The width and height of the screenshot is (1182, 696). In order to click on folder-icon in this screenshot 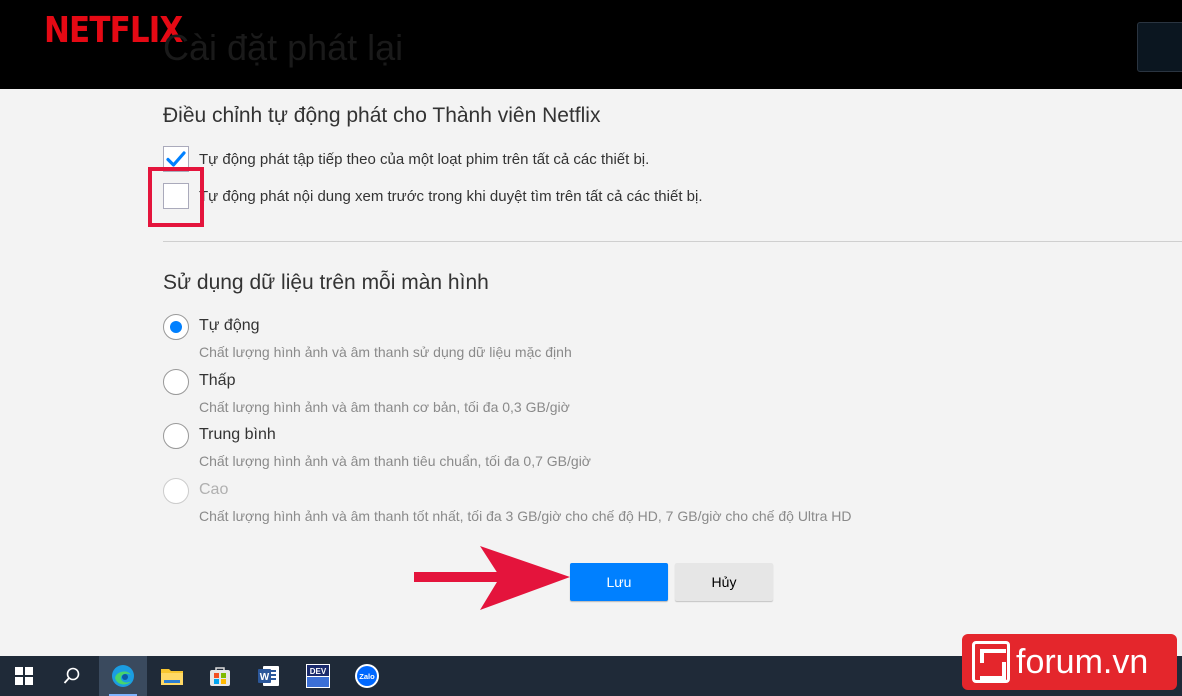, I will do `click(172, 677)`.